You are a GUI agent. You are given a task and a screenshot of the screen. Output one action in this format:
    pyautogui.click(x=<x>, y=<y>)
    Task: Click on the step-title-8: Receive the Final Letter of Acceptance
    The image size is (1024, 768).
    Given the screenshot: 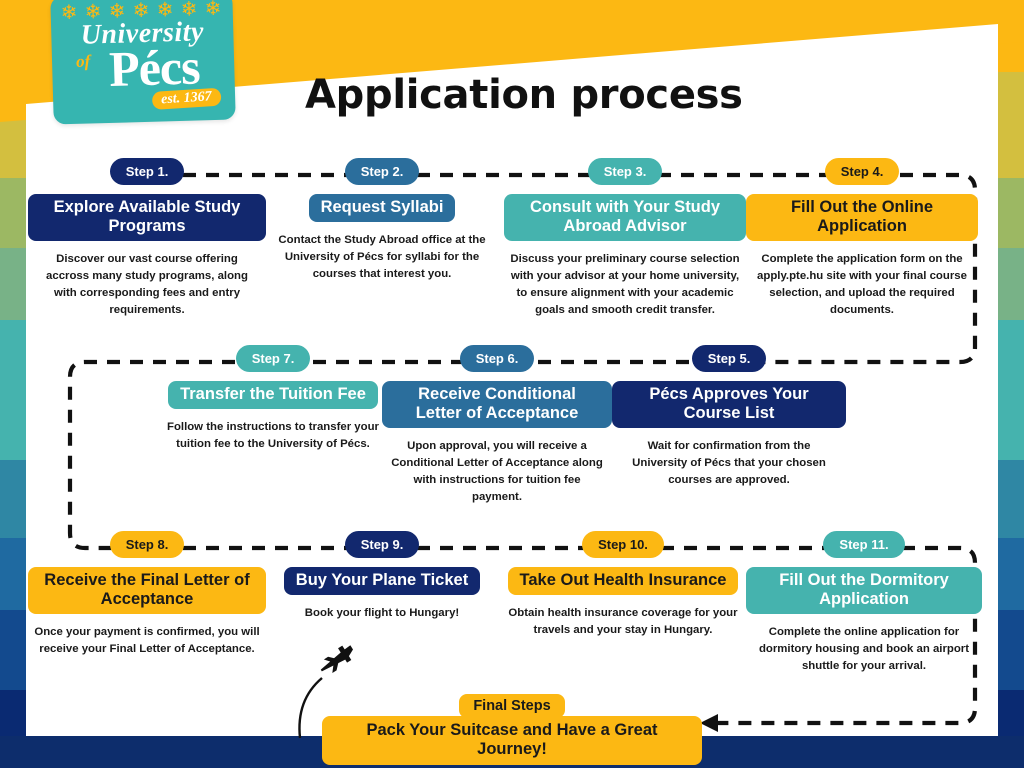 What is the action you would take?
    pyautogui.click(x=147, y=590)
    